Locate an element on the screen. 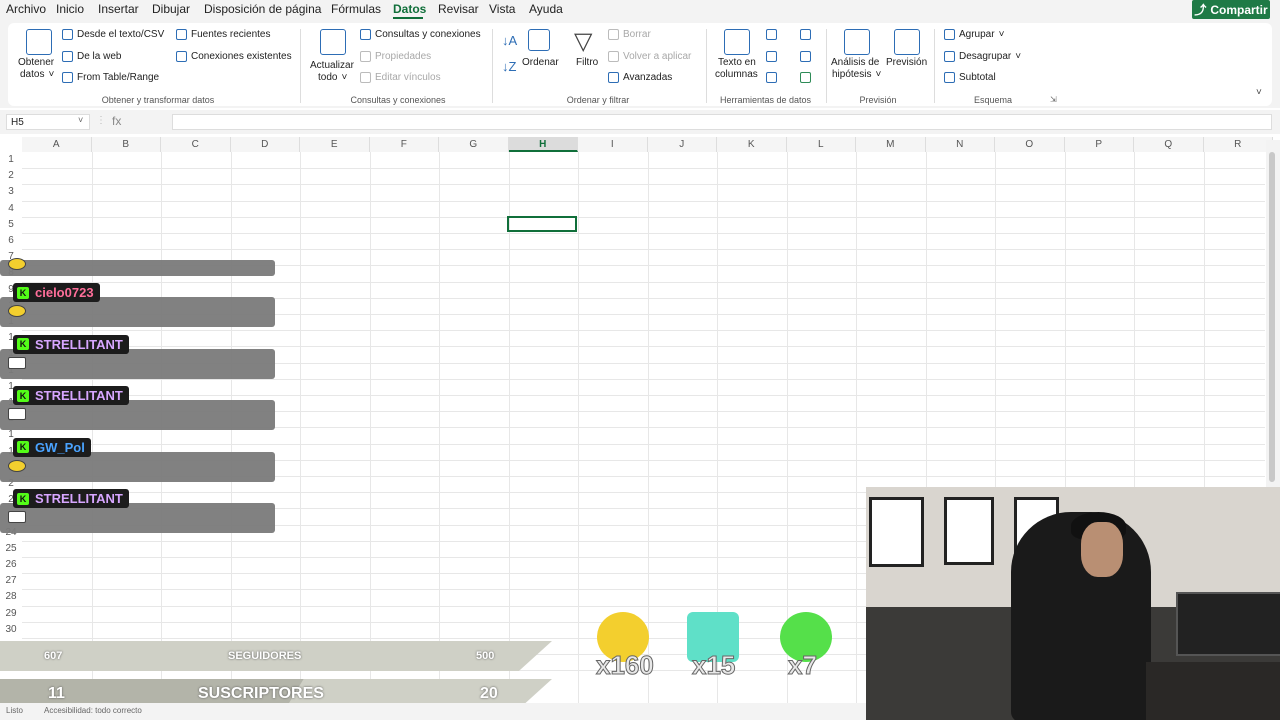  data-validation-icon is located at coordinates (771, 77).